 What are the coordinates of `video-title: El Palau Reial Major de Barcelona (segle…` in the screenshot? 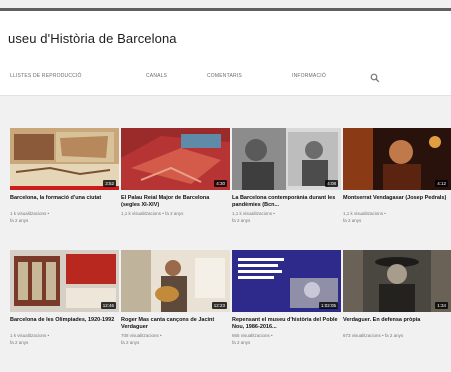 It's located at (174, 202).